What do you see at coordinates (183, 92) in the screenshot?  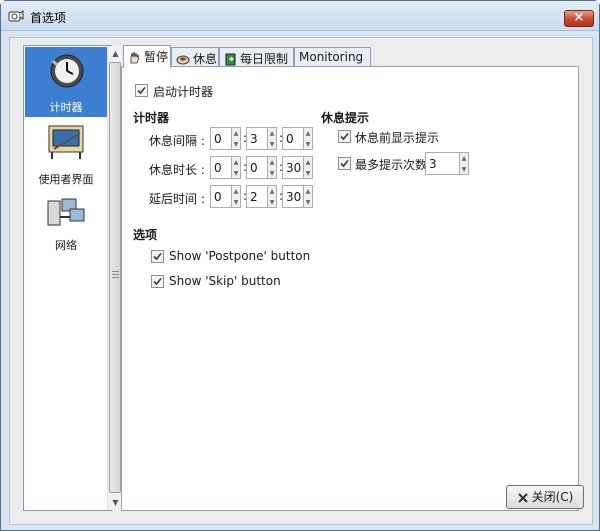 I see `enable-timer-label: 启动计时器` at bounding box center [183, 92].